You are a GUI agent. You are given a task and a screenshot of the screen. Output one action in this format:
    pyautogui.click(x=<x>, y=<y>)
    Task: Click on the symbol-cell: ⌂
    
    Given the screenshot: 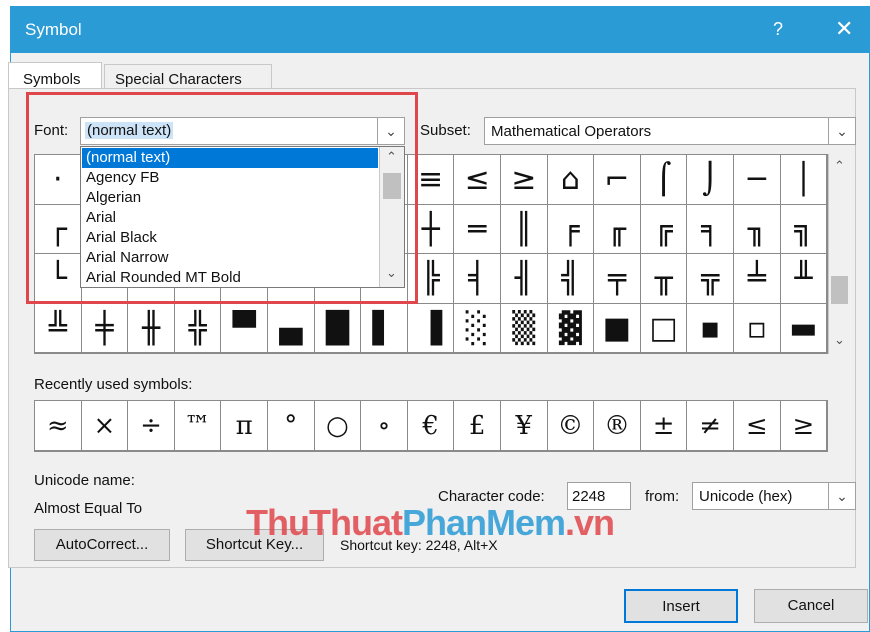 What is the action you would take?
    pyautogui.click(x=571, y=180)
    